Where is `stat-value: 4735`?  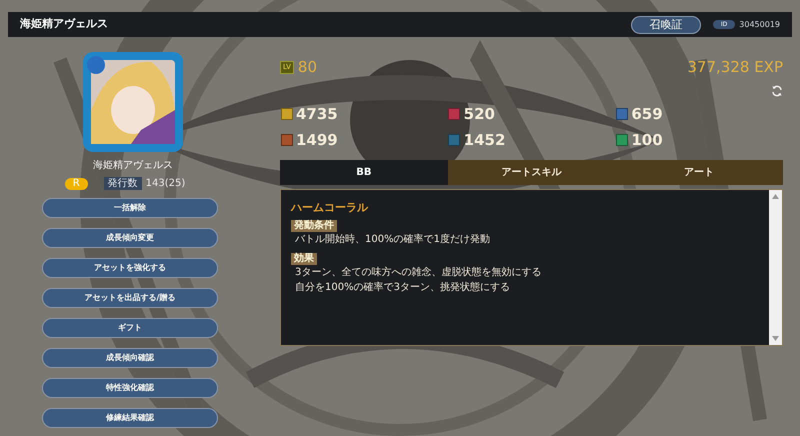
stat-value: 4735 is located at coordinates (317, 114).